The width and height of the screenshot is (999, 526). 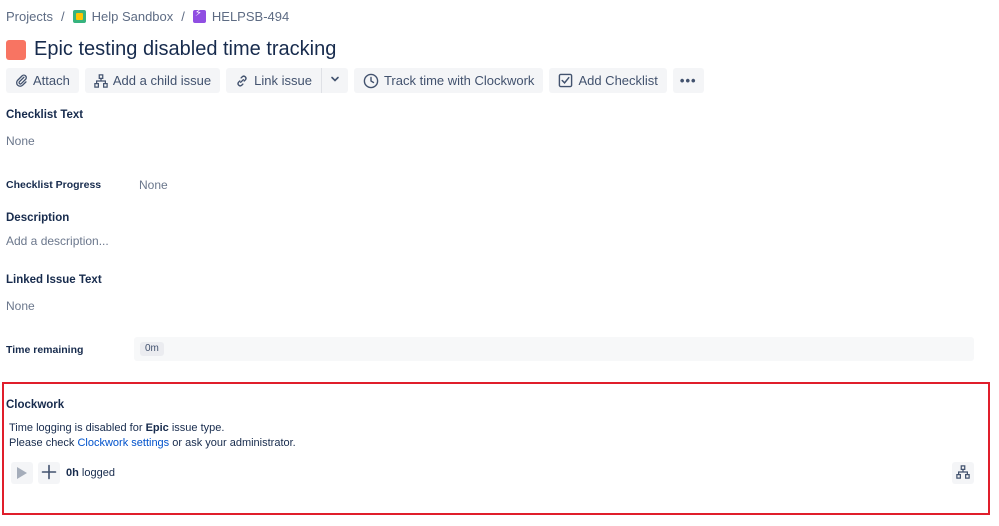 I want to click on description-label: Description, so click(x=38, y=218).